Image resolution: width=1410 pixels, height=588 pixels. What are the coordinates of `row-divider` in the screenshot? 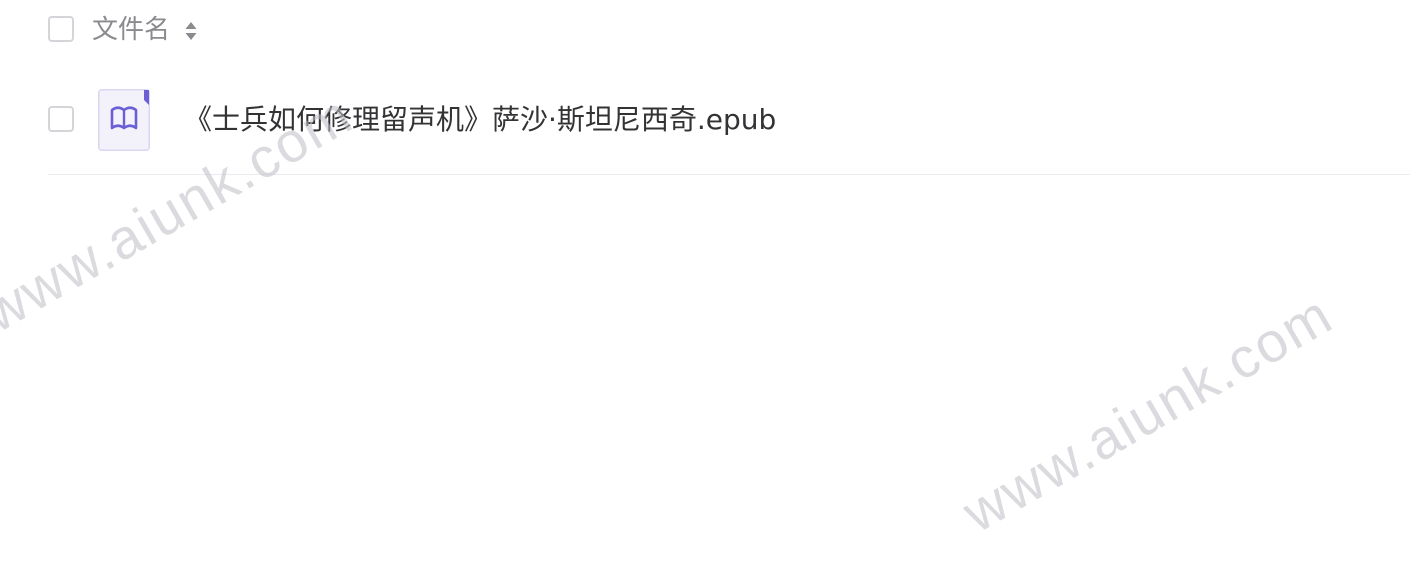 It's located at (729, 174).